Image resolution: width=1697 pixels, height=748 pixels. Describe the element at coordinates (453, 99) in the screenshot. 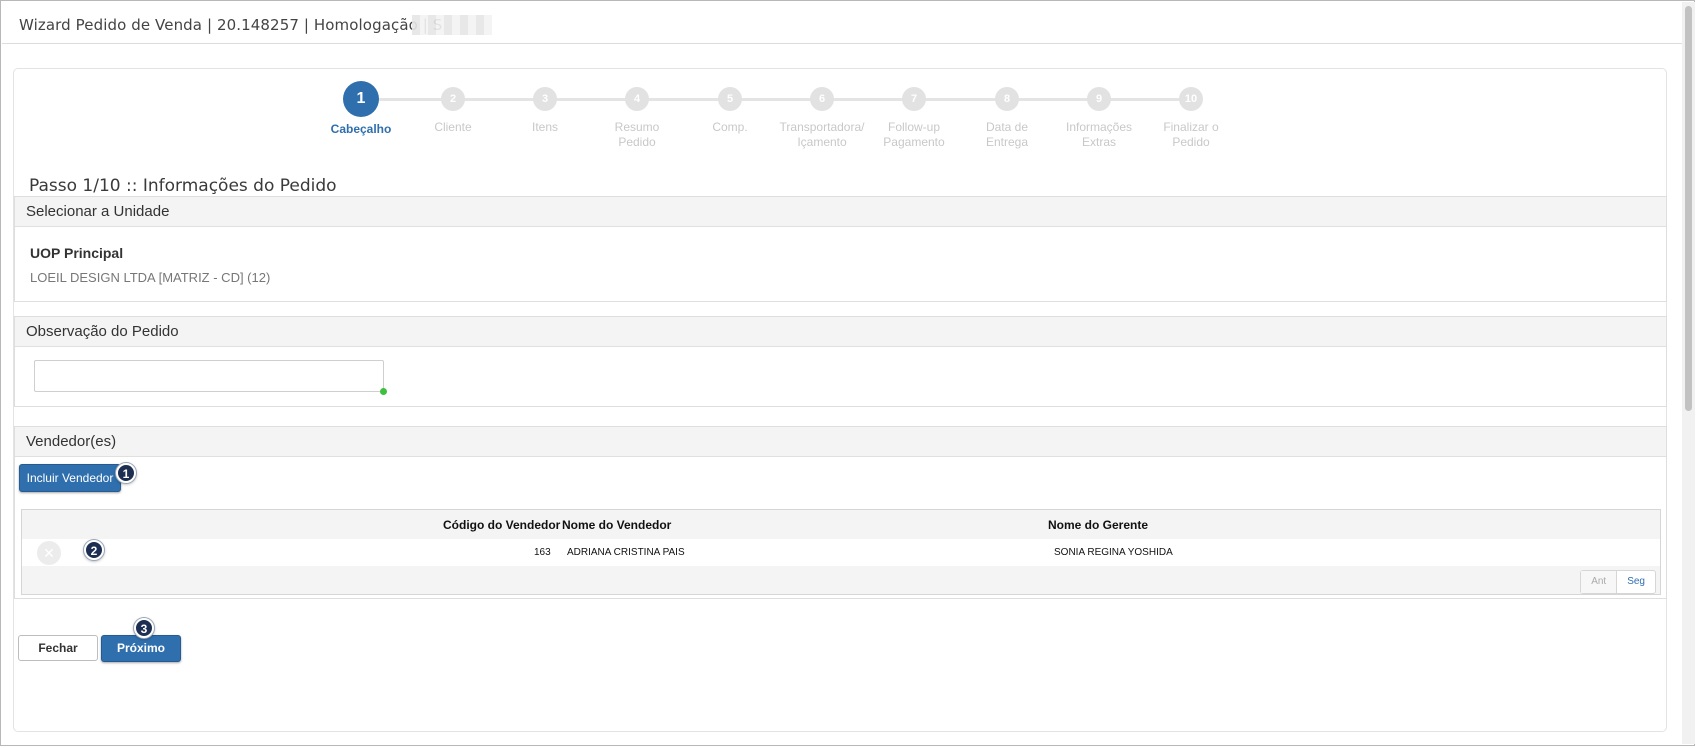

I see `step-number: 2` at that location.